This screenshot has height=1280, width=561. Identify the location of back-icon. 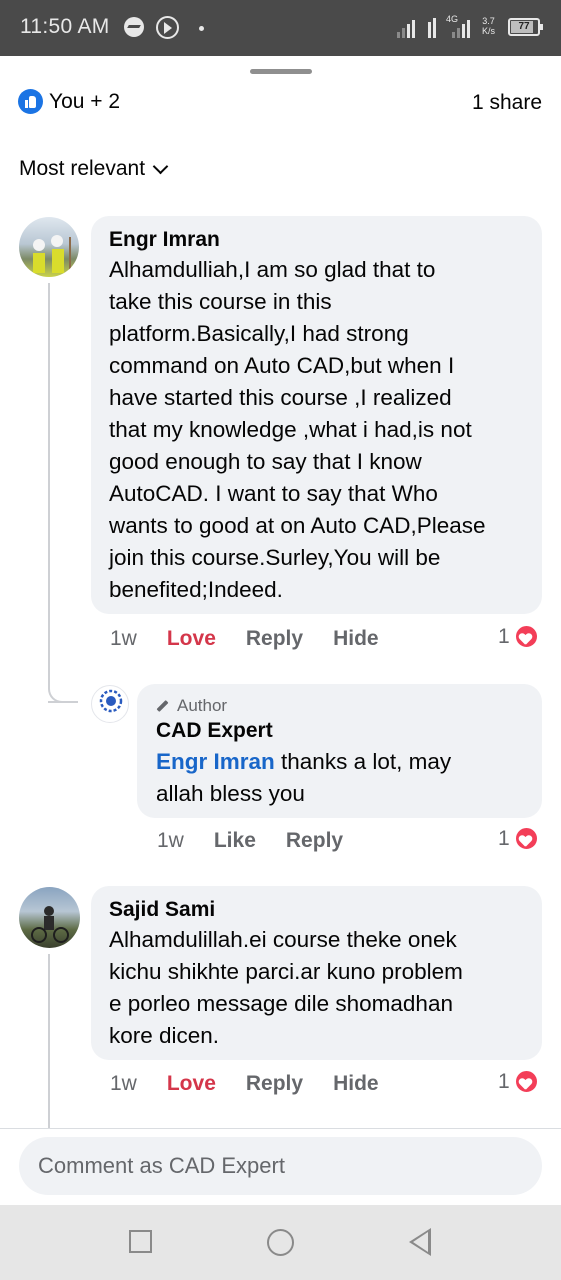
(420, 1242).